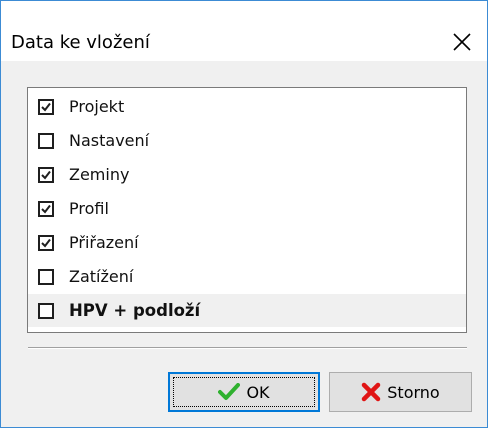 This screenshot has width=488, height=428. I want to click on list-item-label: Zeminy, so click(99, 174).